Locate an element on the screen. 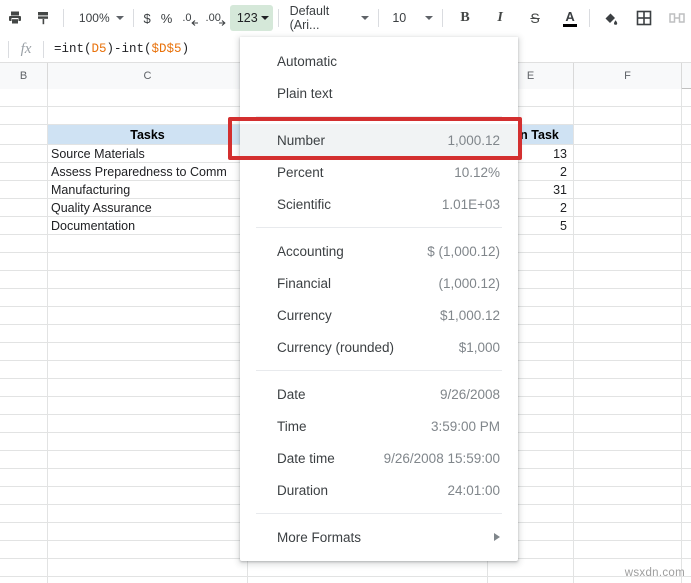 The width and height of the screenshot is (691, 583). menu-item-duration: Duration 24:01:00 is located at coordinates (379, 490).